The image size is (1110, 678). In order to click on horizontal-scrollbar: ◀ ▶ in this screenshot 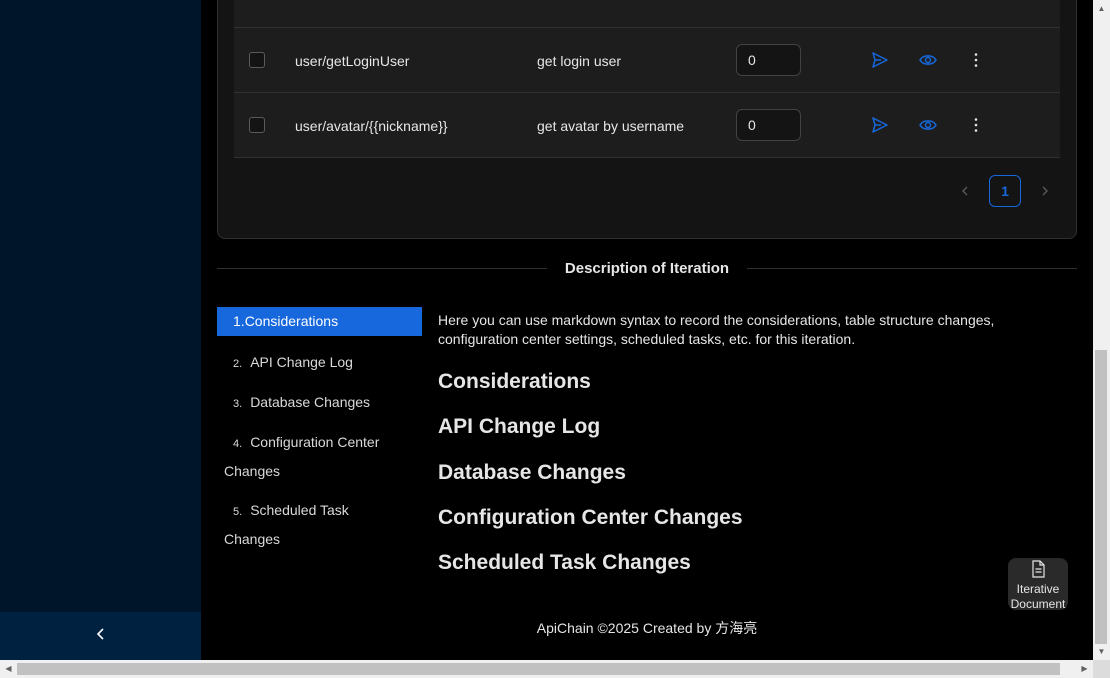, I will do `click(546, 669)`.